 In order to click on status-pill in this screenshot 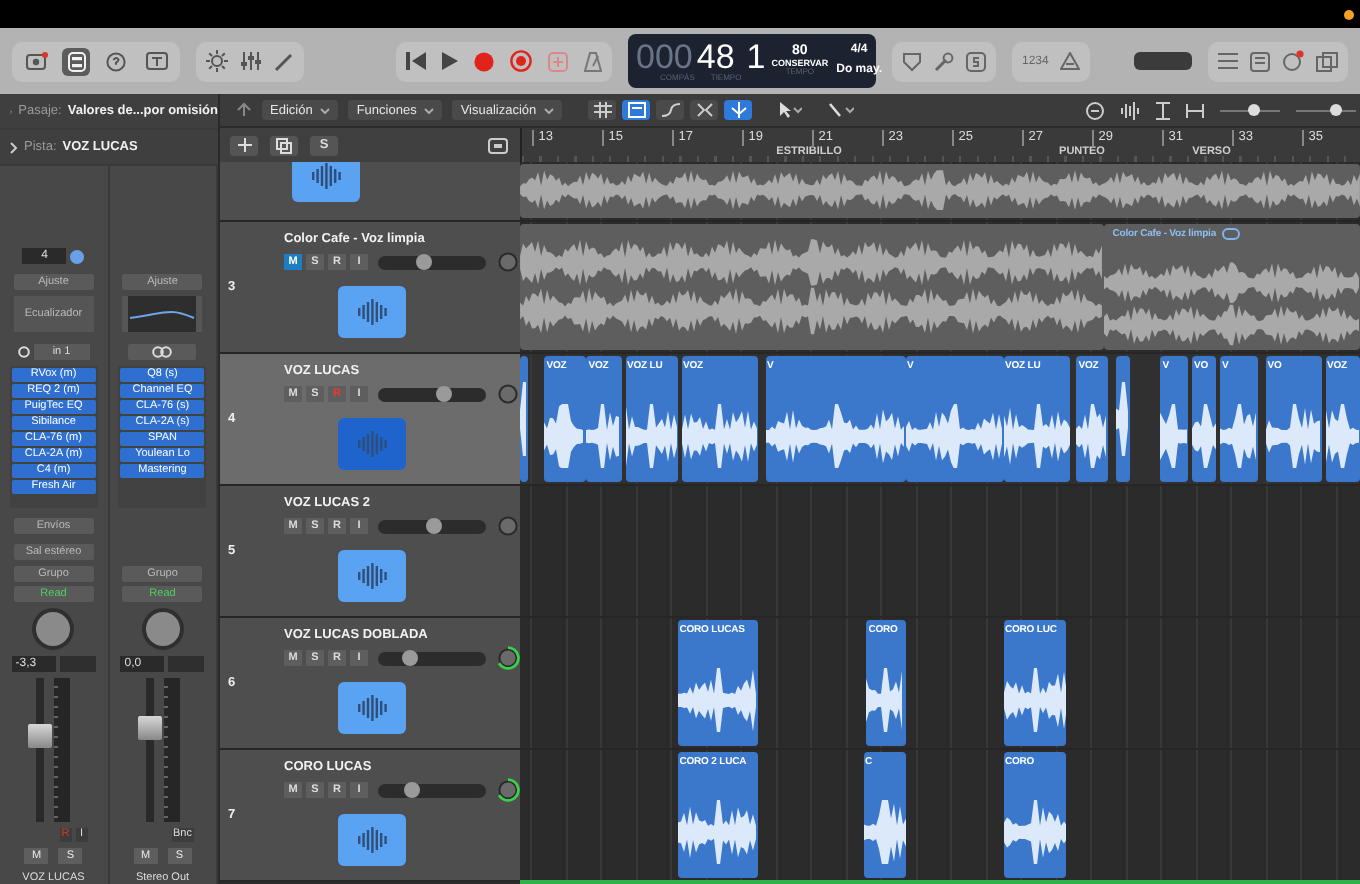, I will do `click(1163, 61)`.